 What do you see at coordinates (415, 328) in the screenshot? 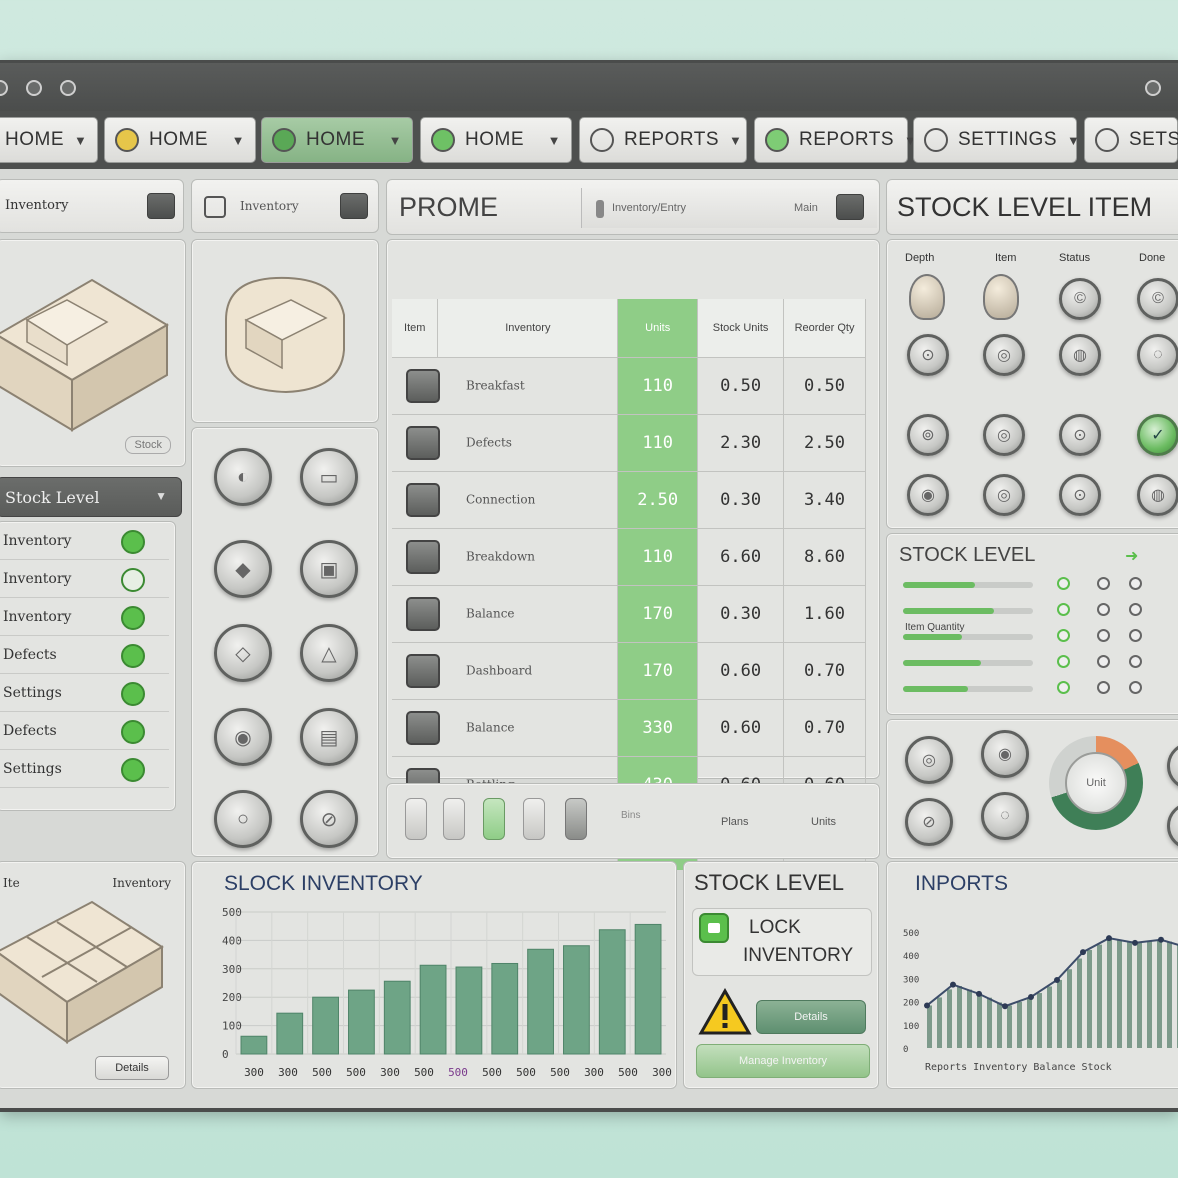
I see `col-header: Item` at bounding box center [415, 328].